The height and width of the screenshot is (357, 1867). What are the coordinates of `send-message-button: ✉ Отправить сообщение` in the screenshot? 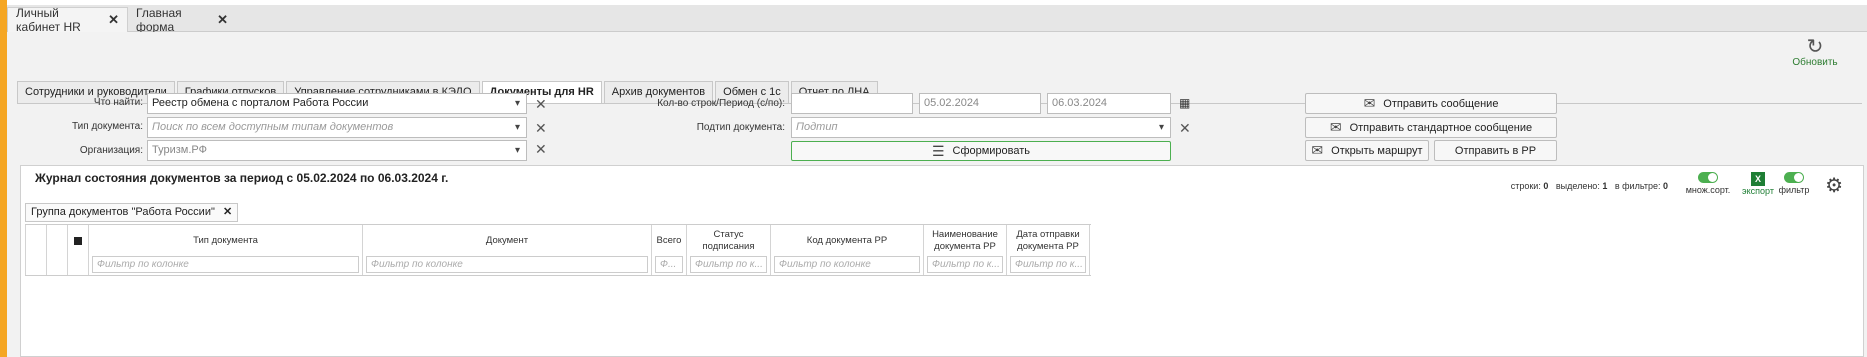 It's located at (1431, 103).